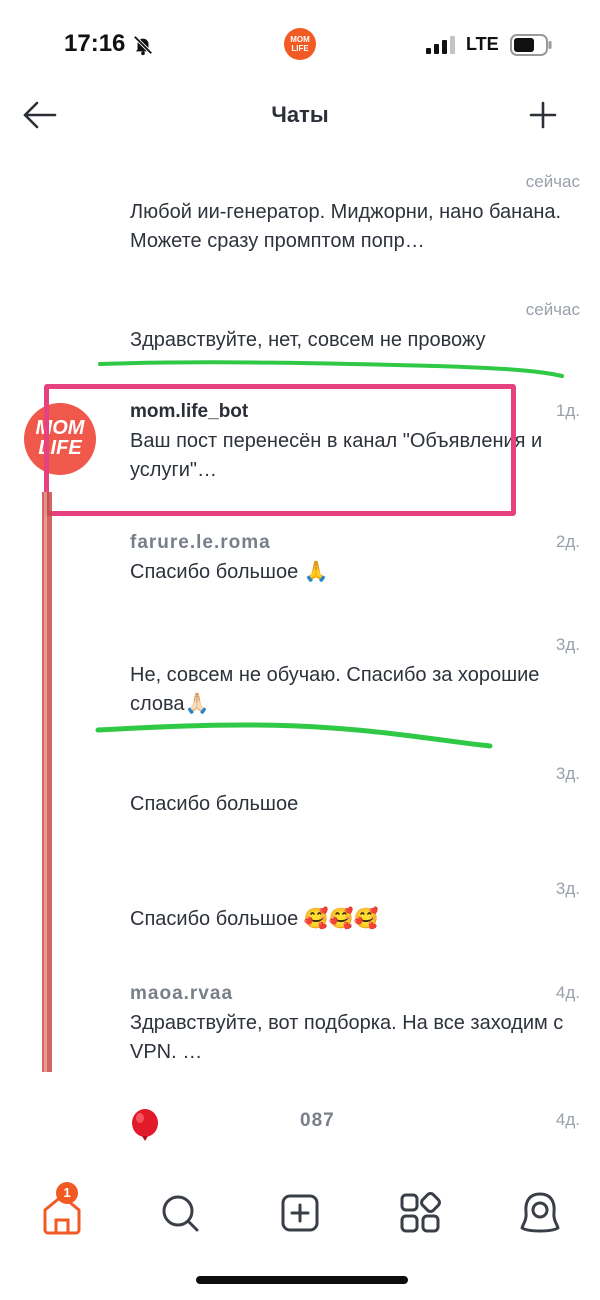  I want to click on chat-name: mom.life_bot, so click(189, 411).